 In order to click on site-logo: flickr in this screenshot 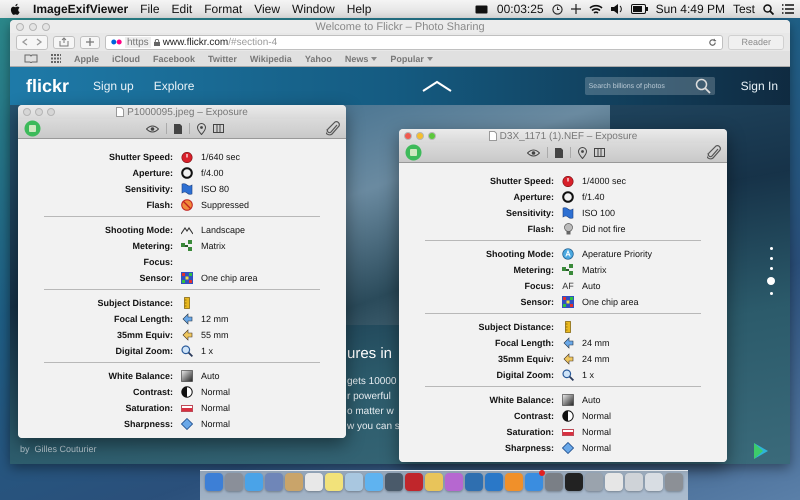, I will do `click(48, 86)`.